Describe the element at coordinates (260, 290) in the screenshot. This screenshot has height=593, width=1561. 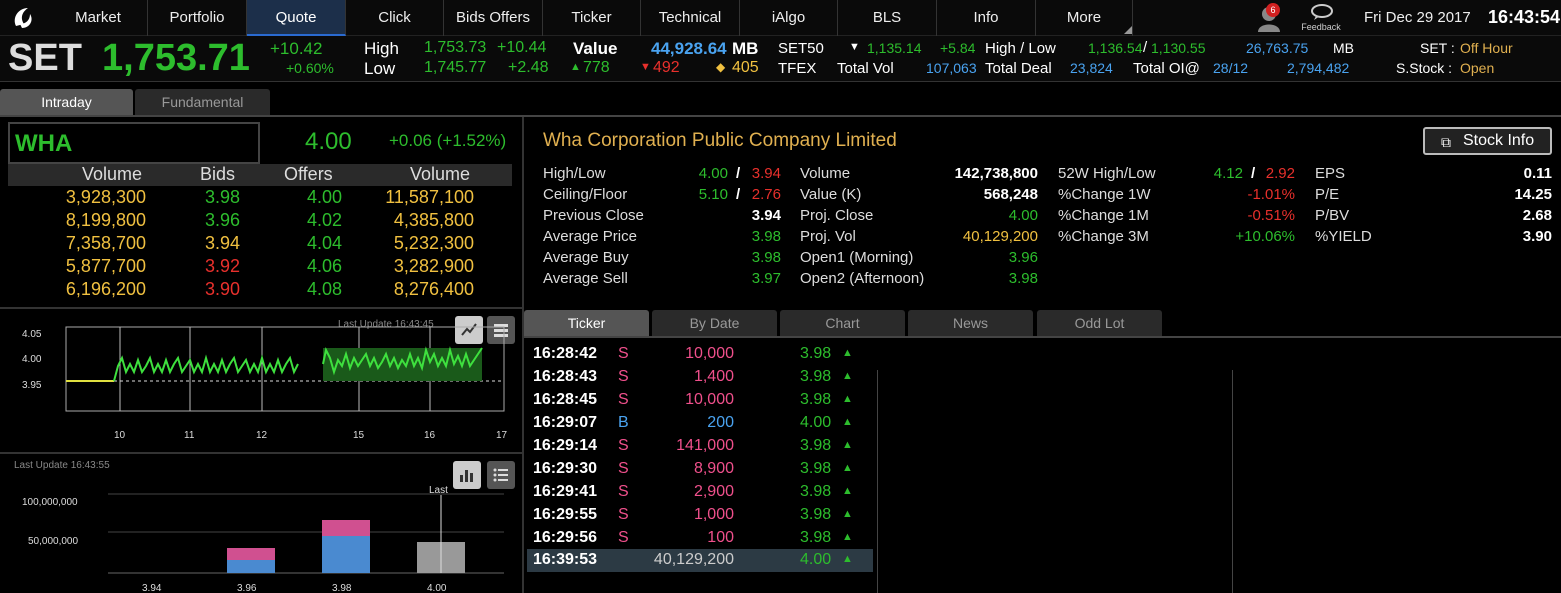
I see `bidoffer-row: 6,196,200 3.90 4.08 8,276,400` at that location.